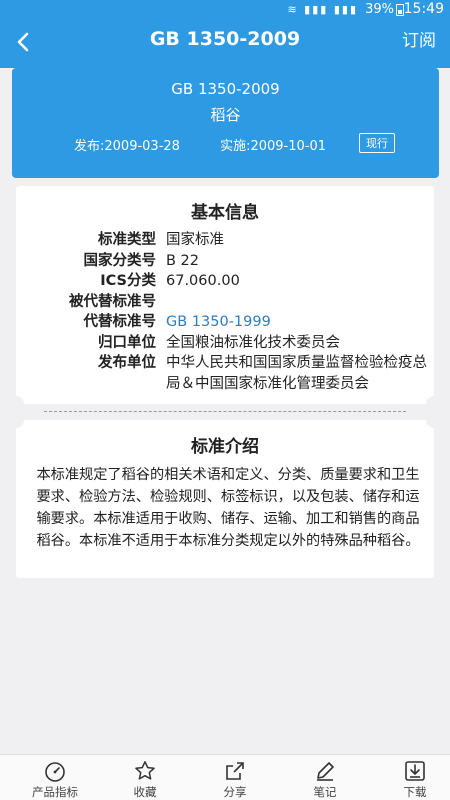 This screenshot has width=450, height=800. What do you see at coordinates (297, 322) in the screenshot?
I see `replaced-standard-link: GB 1350-1999` at bounding box center [297, 322].